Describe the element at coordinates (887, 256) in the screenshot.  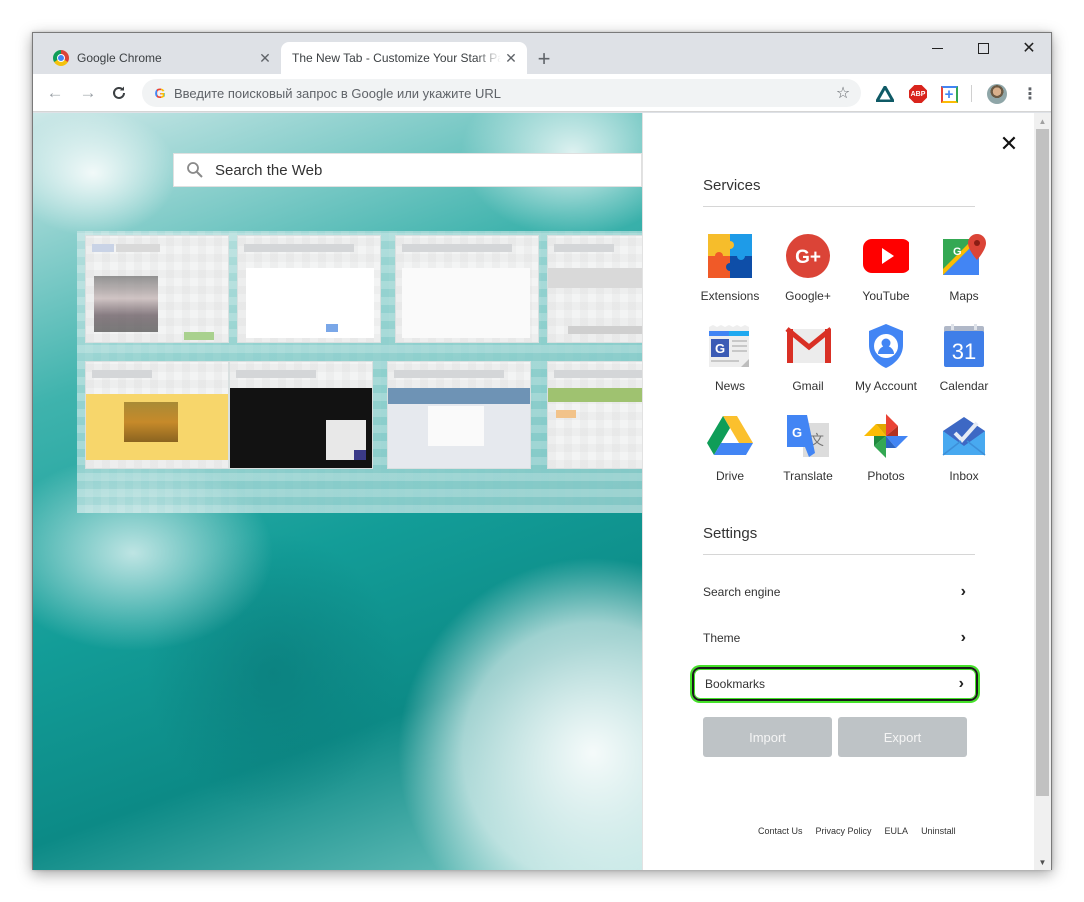
I see `youtube-icon` at that location.